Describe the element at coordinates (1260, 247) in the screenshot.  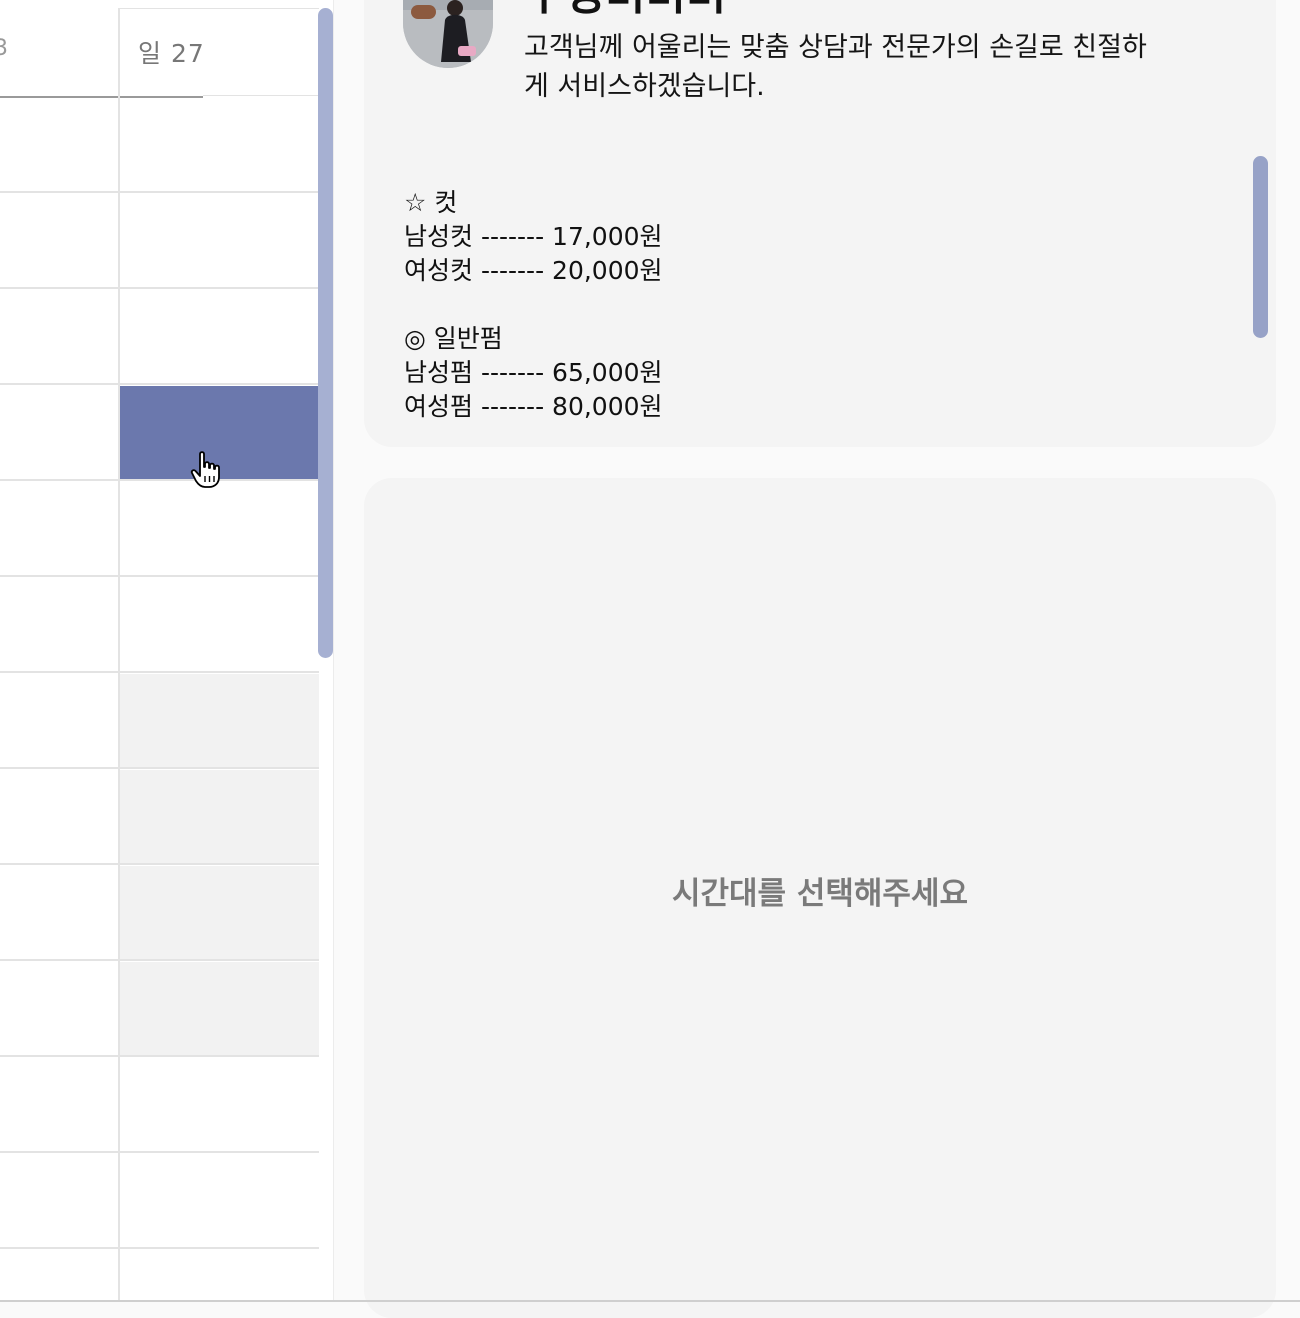
I see `menu-scrollbar` at that location.